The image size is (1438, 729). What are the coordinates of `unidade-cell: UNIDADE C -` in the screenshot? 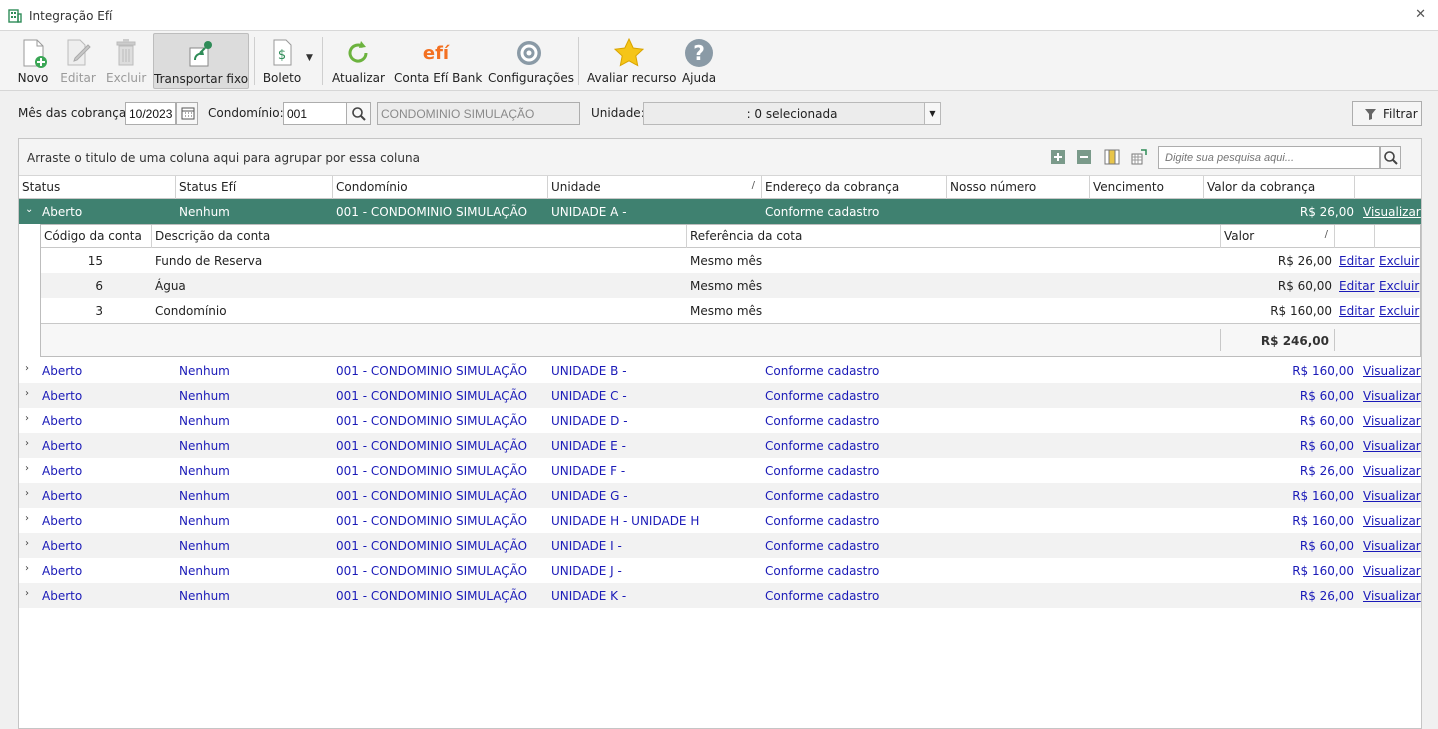 It's located at (589, 396).